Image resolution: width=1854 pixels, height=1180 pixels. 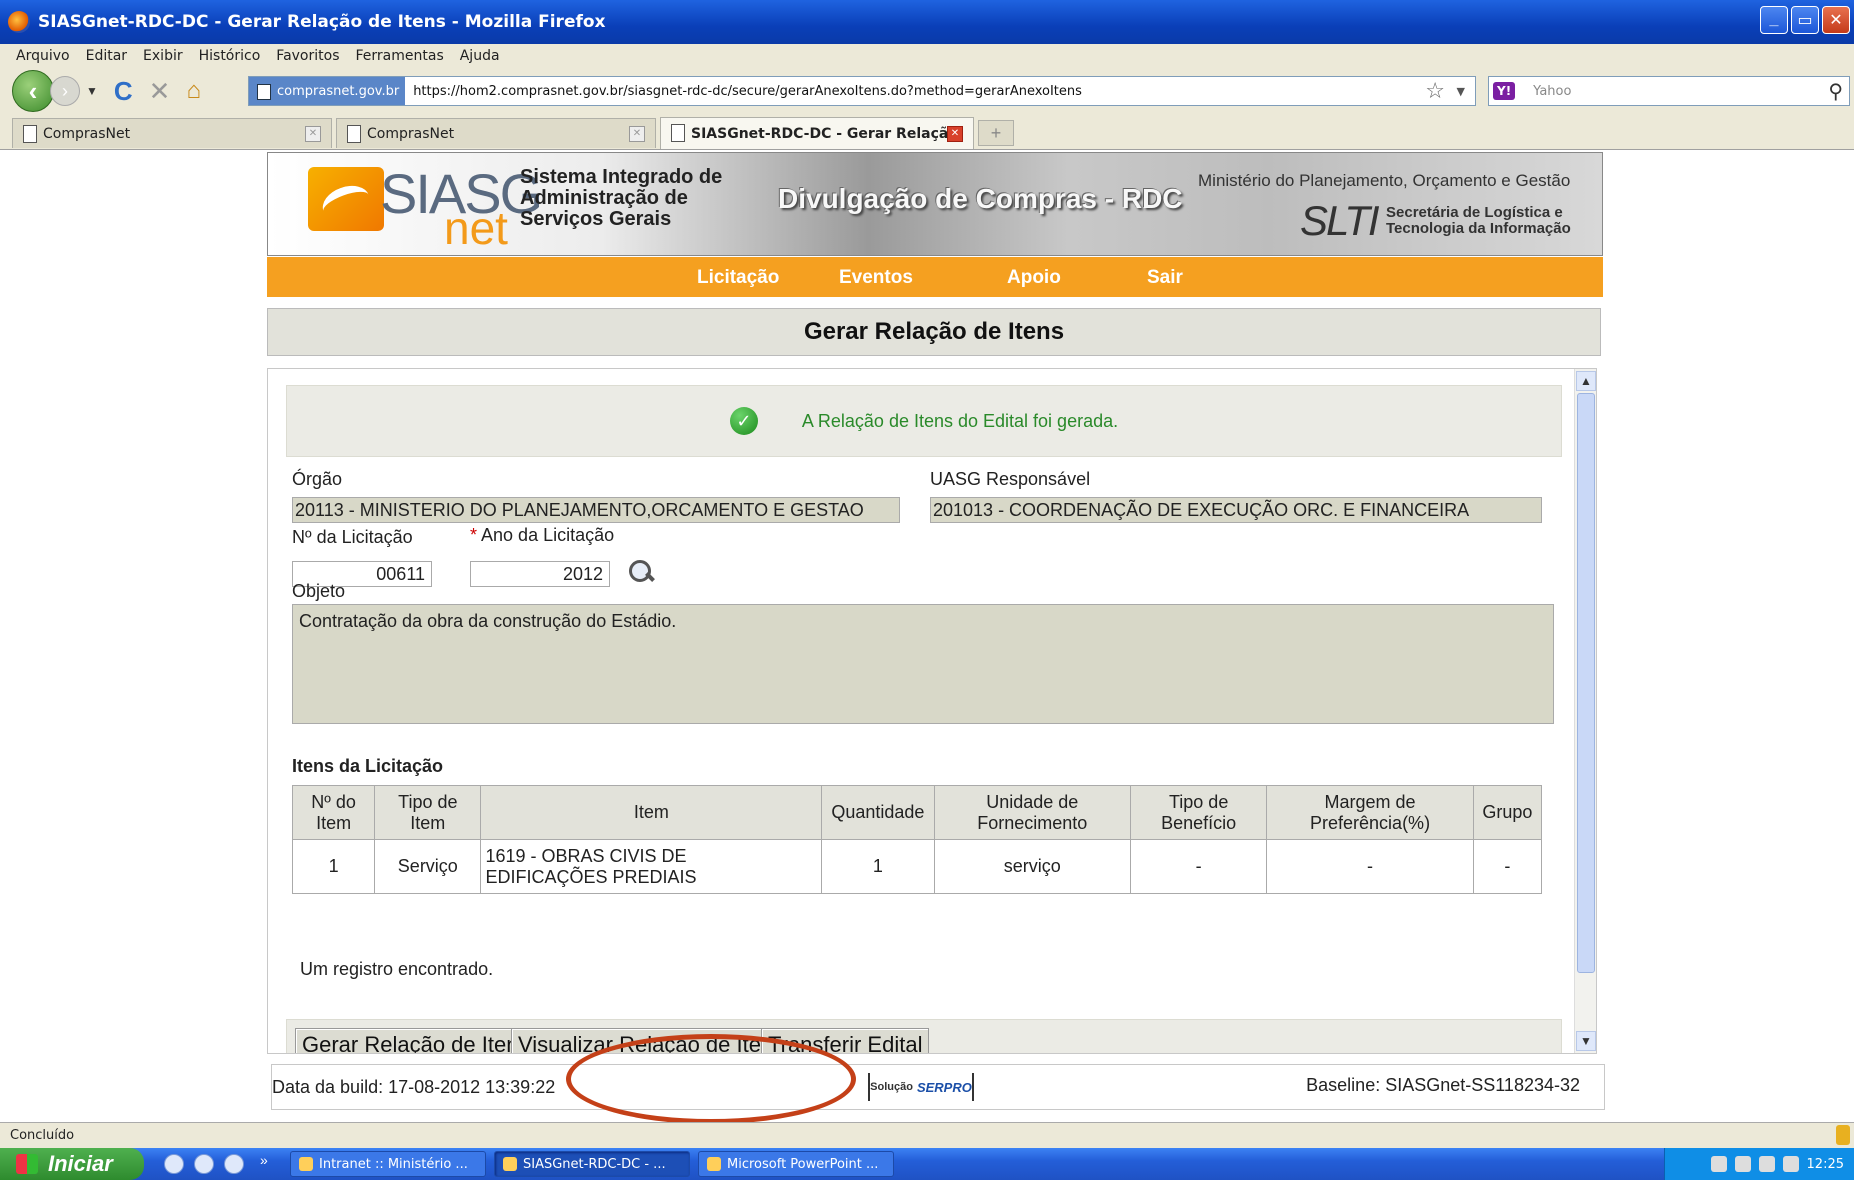 I want to click on col-item: Item, so click(x=651, y=812).